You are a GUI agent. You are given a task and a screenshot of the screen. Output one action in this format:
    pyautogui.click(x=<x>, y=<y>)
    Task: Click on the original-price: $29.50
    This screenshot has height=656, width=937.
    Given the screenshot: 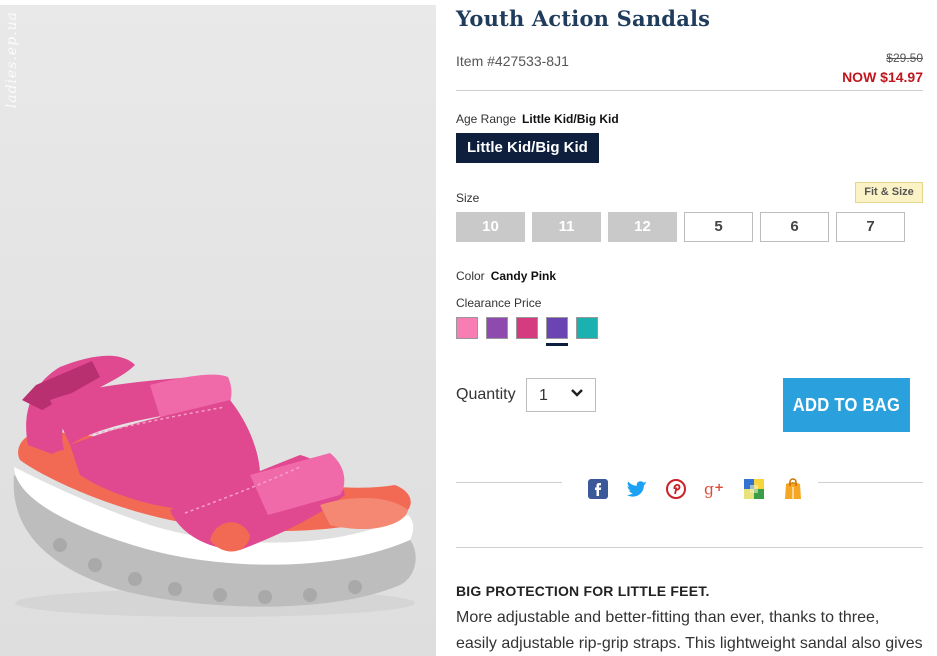 What is the action you would take?
    pyautogui.click(x=904, y=58)
    